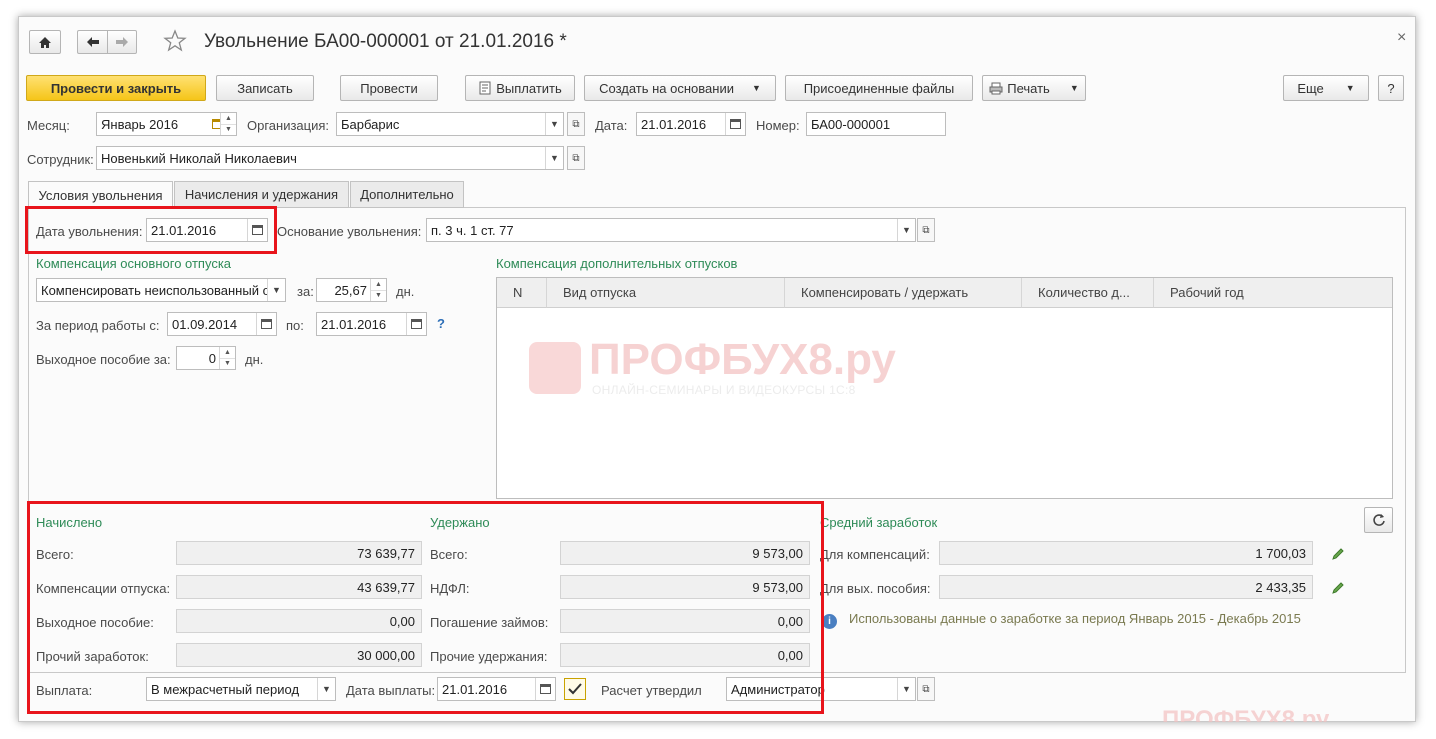 The width and height of the screenshot is (1436, 739). Describe the element at coordinates (666, 88) in the screenshot. I see `create-based-label: Создать на основании` at that location.